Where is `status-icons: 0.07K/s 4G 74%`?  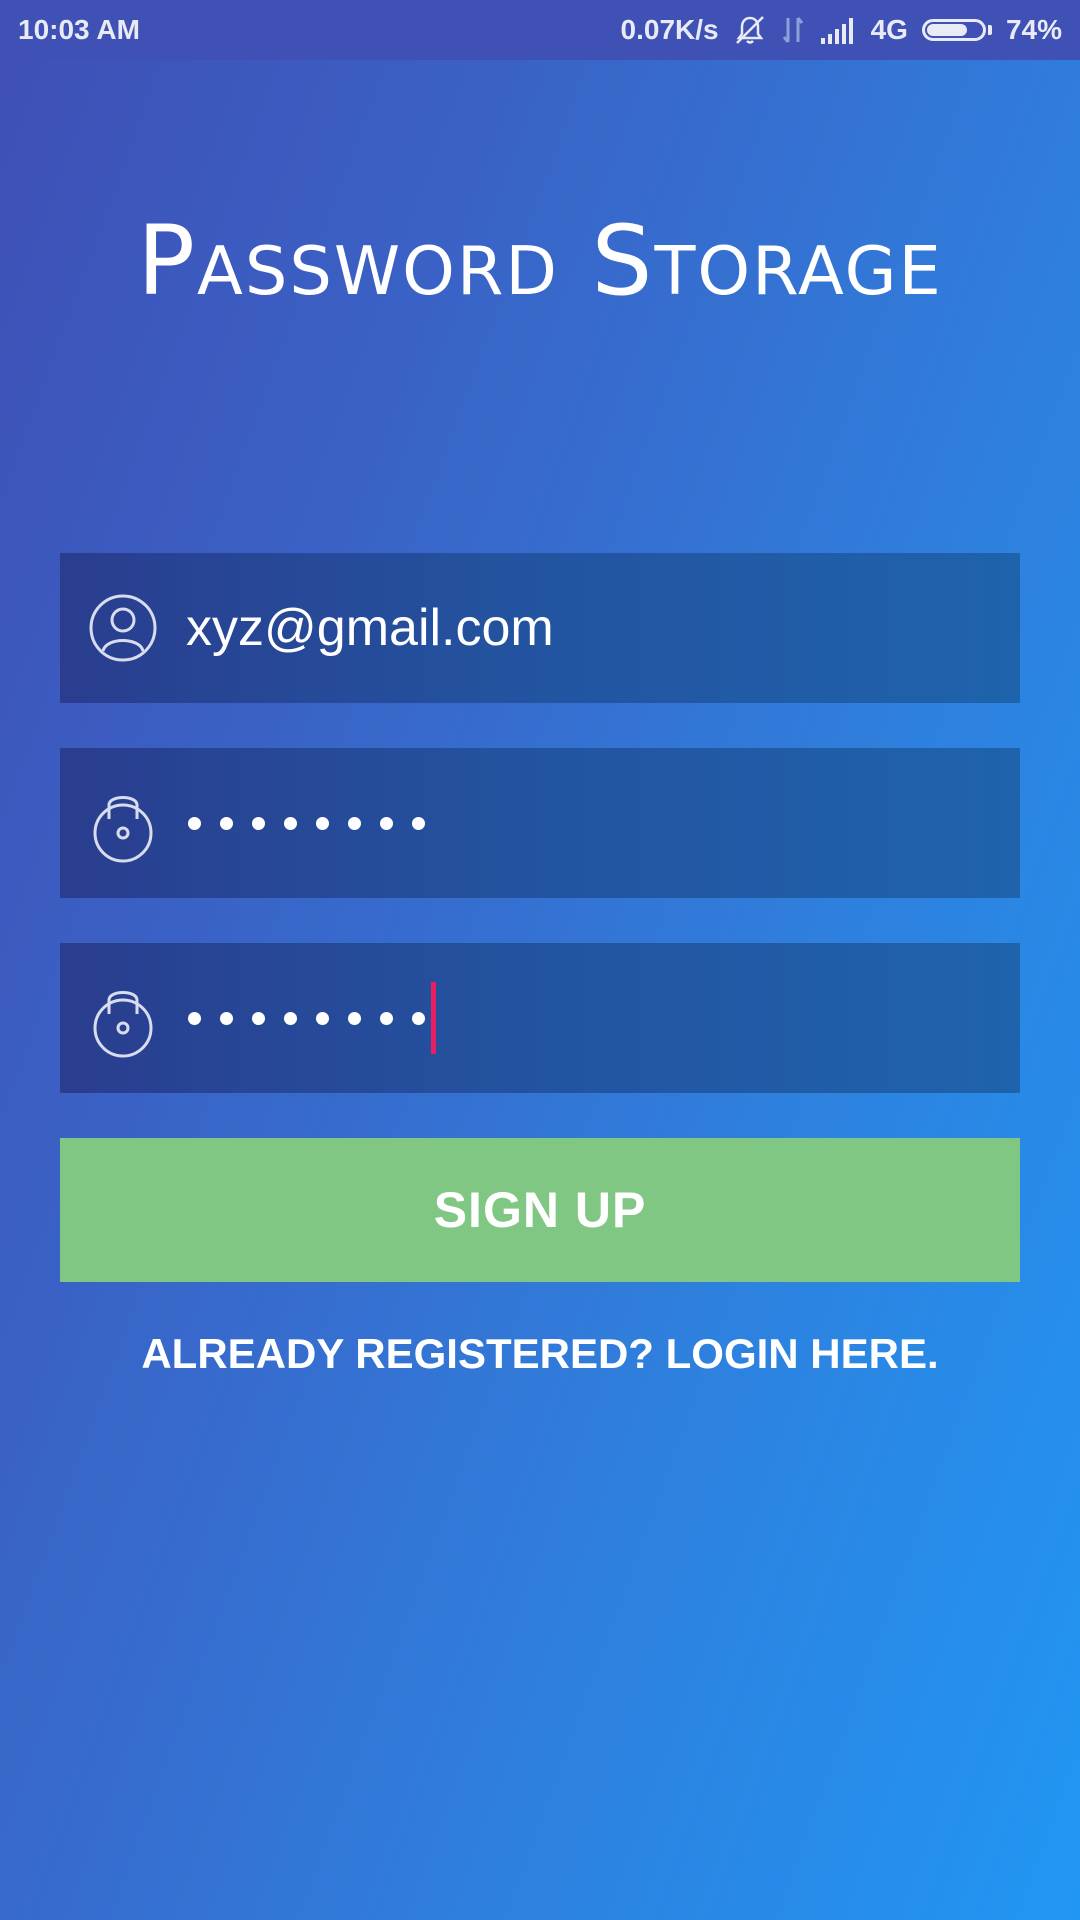
status-icons: 0.07K/s 4G 74% is located at coordinates (841, 30).